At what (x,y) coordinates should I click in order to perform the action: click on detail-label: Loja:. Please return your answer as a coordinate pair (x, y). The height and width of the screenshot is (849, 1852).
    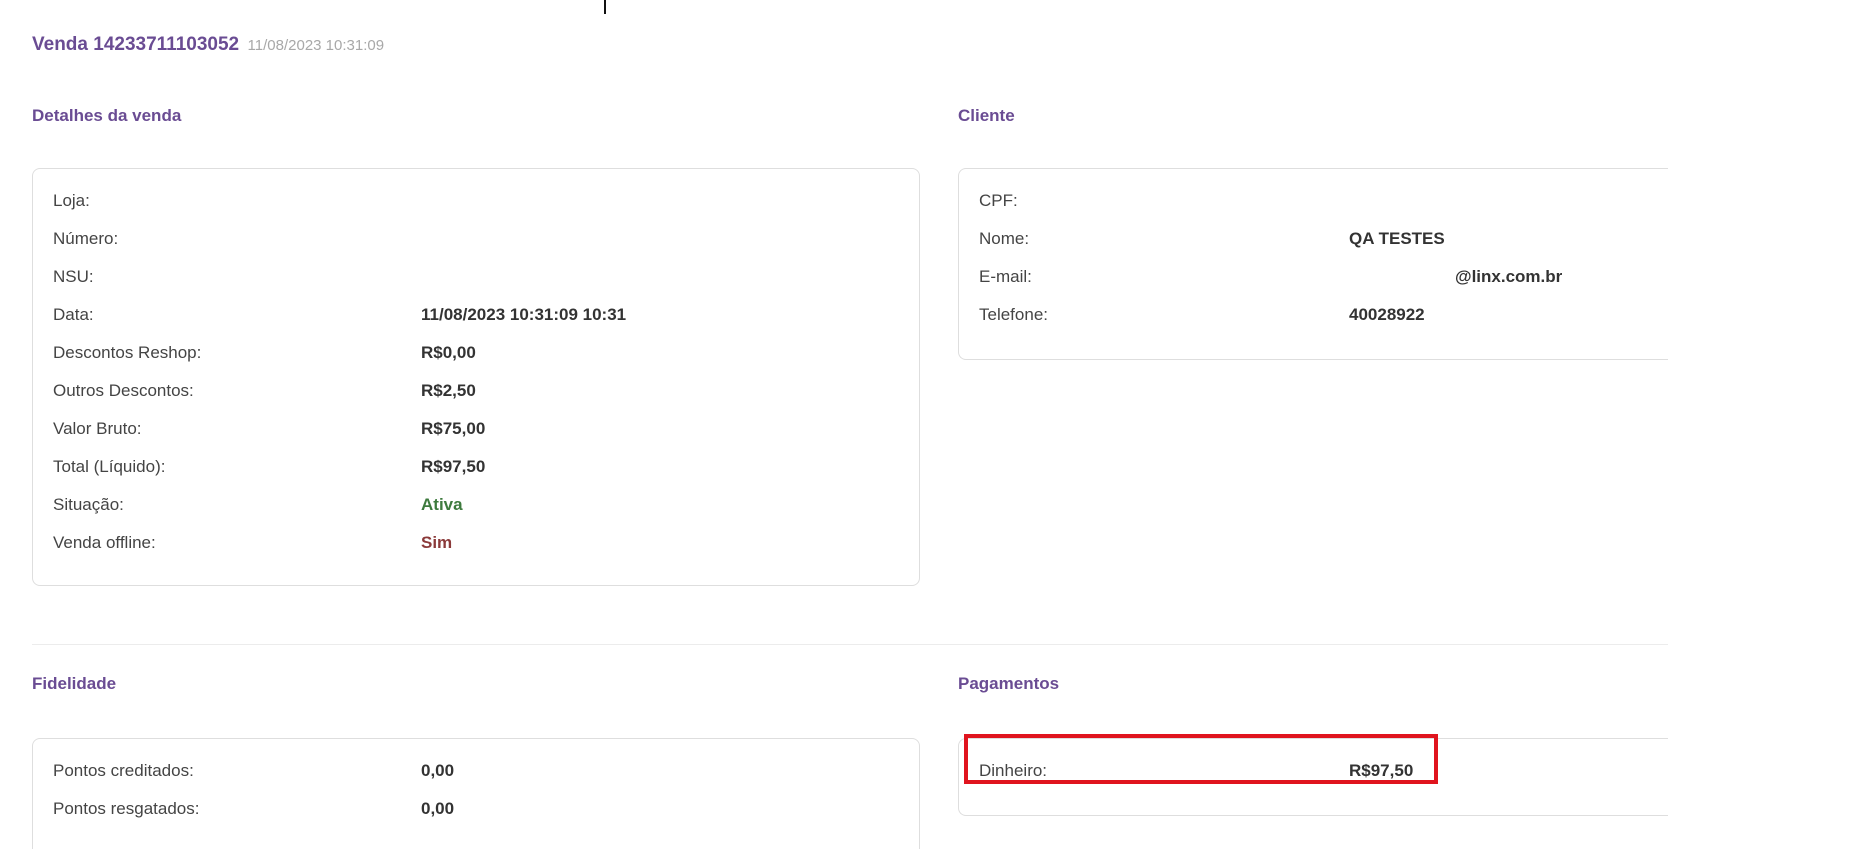
    Looking at the image, I should click on (71, 200).